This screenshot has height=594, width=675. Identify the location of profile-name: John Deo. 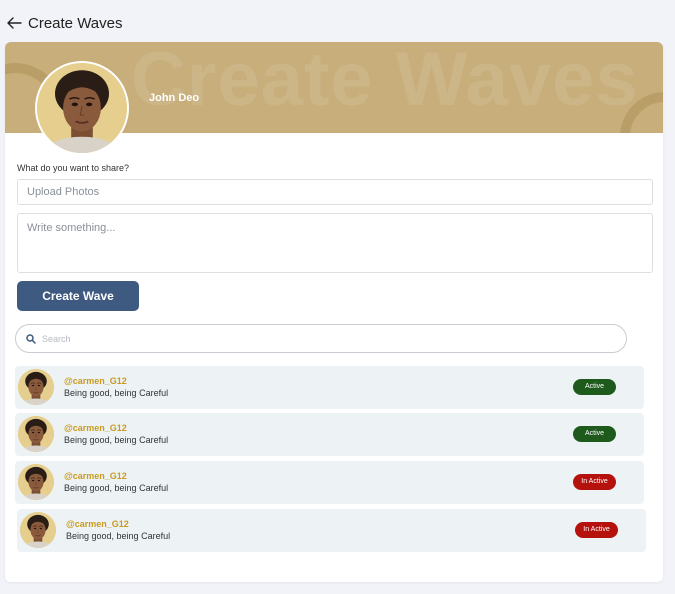
(174, 98).